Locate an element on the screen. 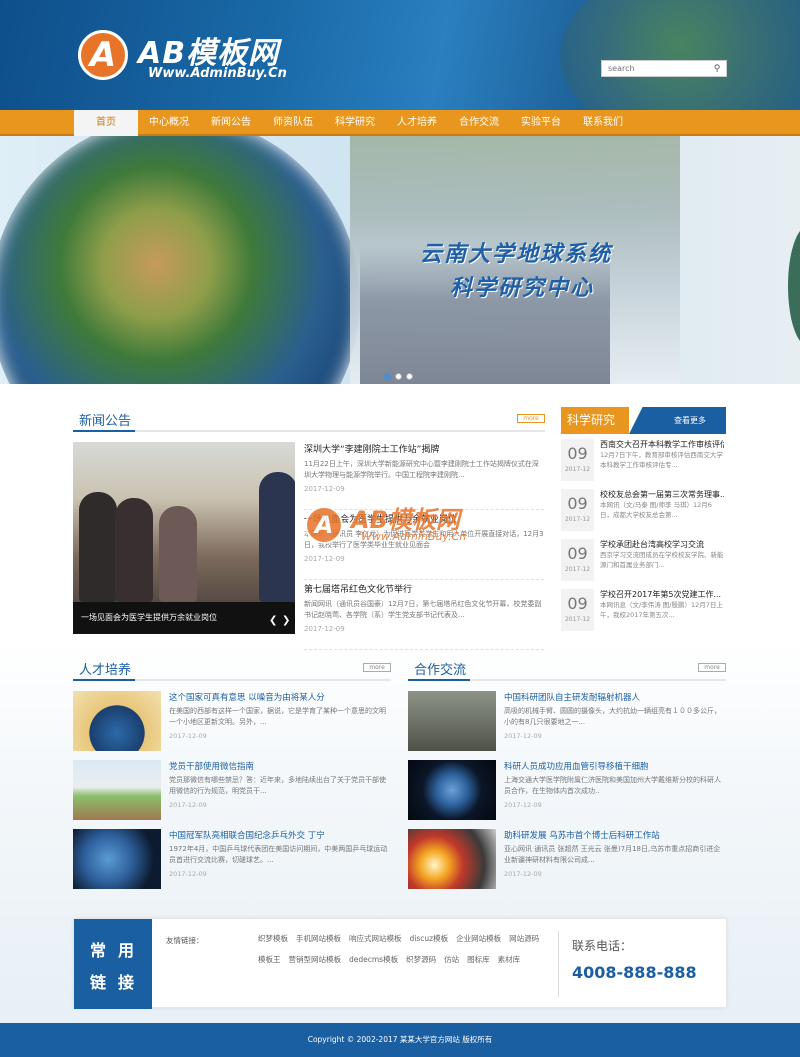 This screenshot has height=1057, width=800. nav-item-contact: 联系我们 is located at coordinates (603, 123).